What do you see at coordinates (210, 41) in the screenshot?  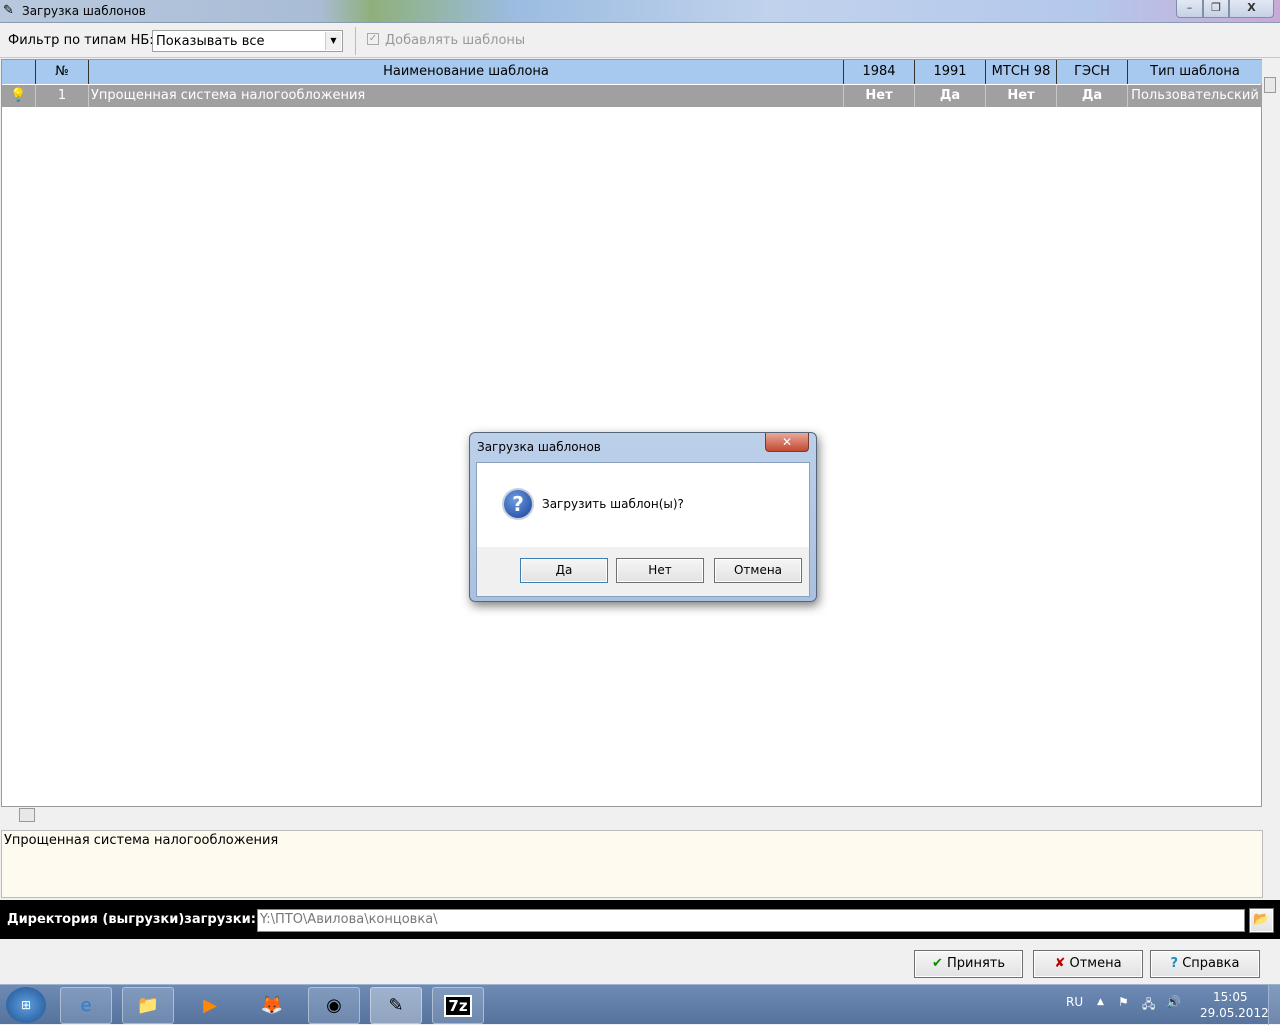 I see `filter-value: Показывать все` at bounding box center [210, 41].